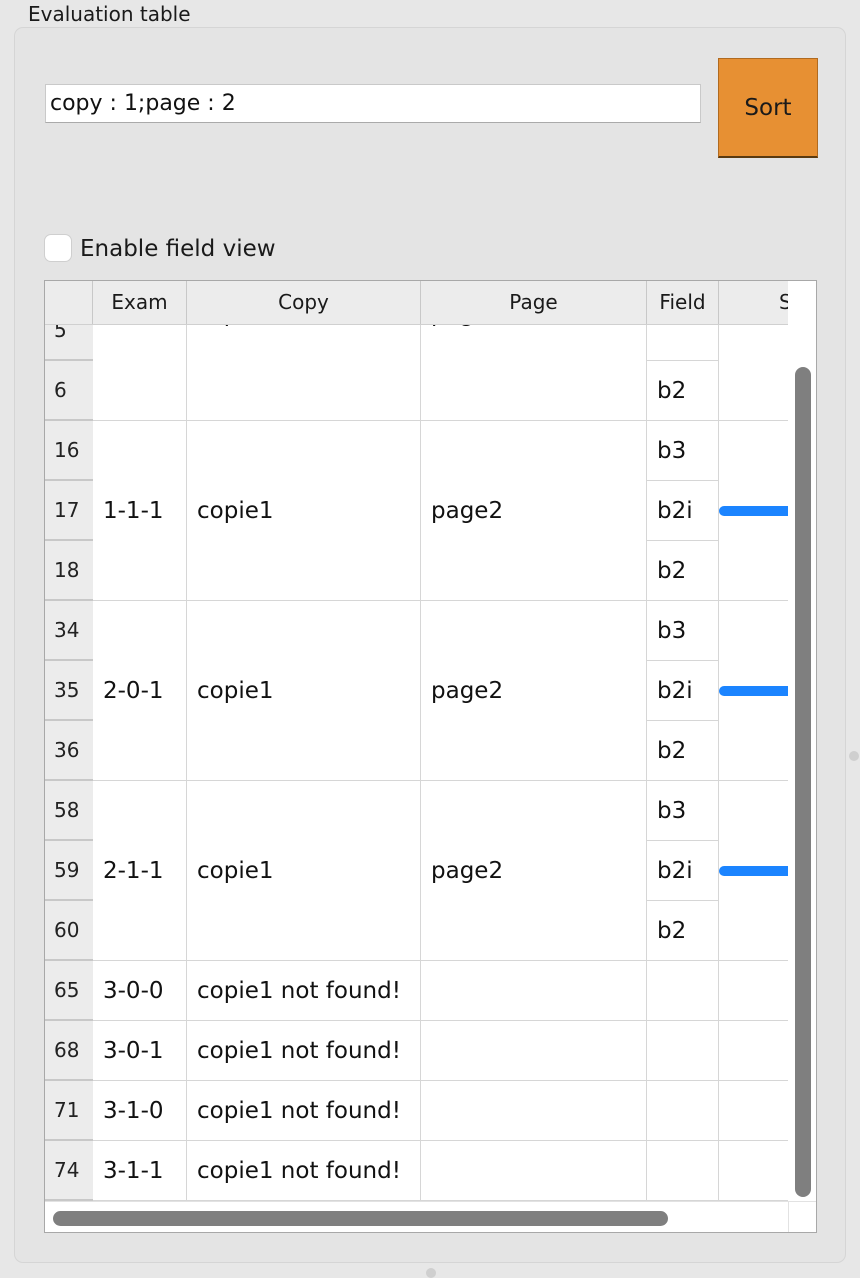  I want to click on enable-field-view-label: Enable field view, so click(178, 249).